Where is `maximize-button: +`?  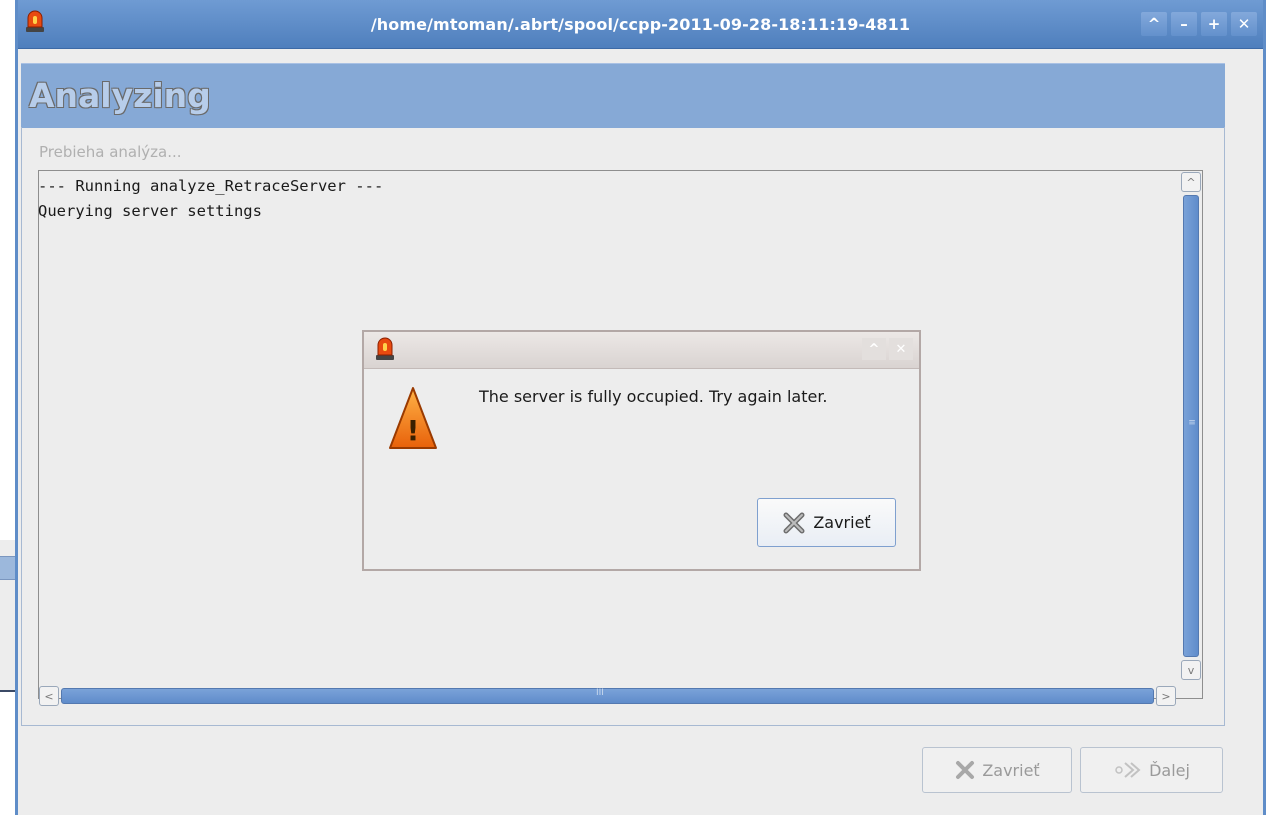
maximize-button: + is located at coordinates (1214, 24).